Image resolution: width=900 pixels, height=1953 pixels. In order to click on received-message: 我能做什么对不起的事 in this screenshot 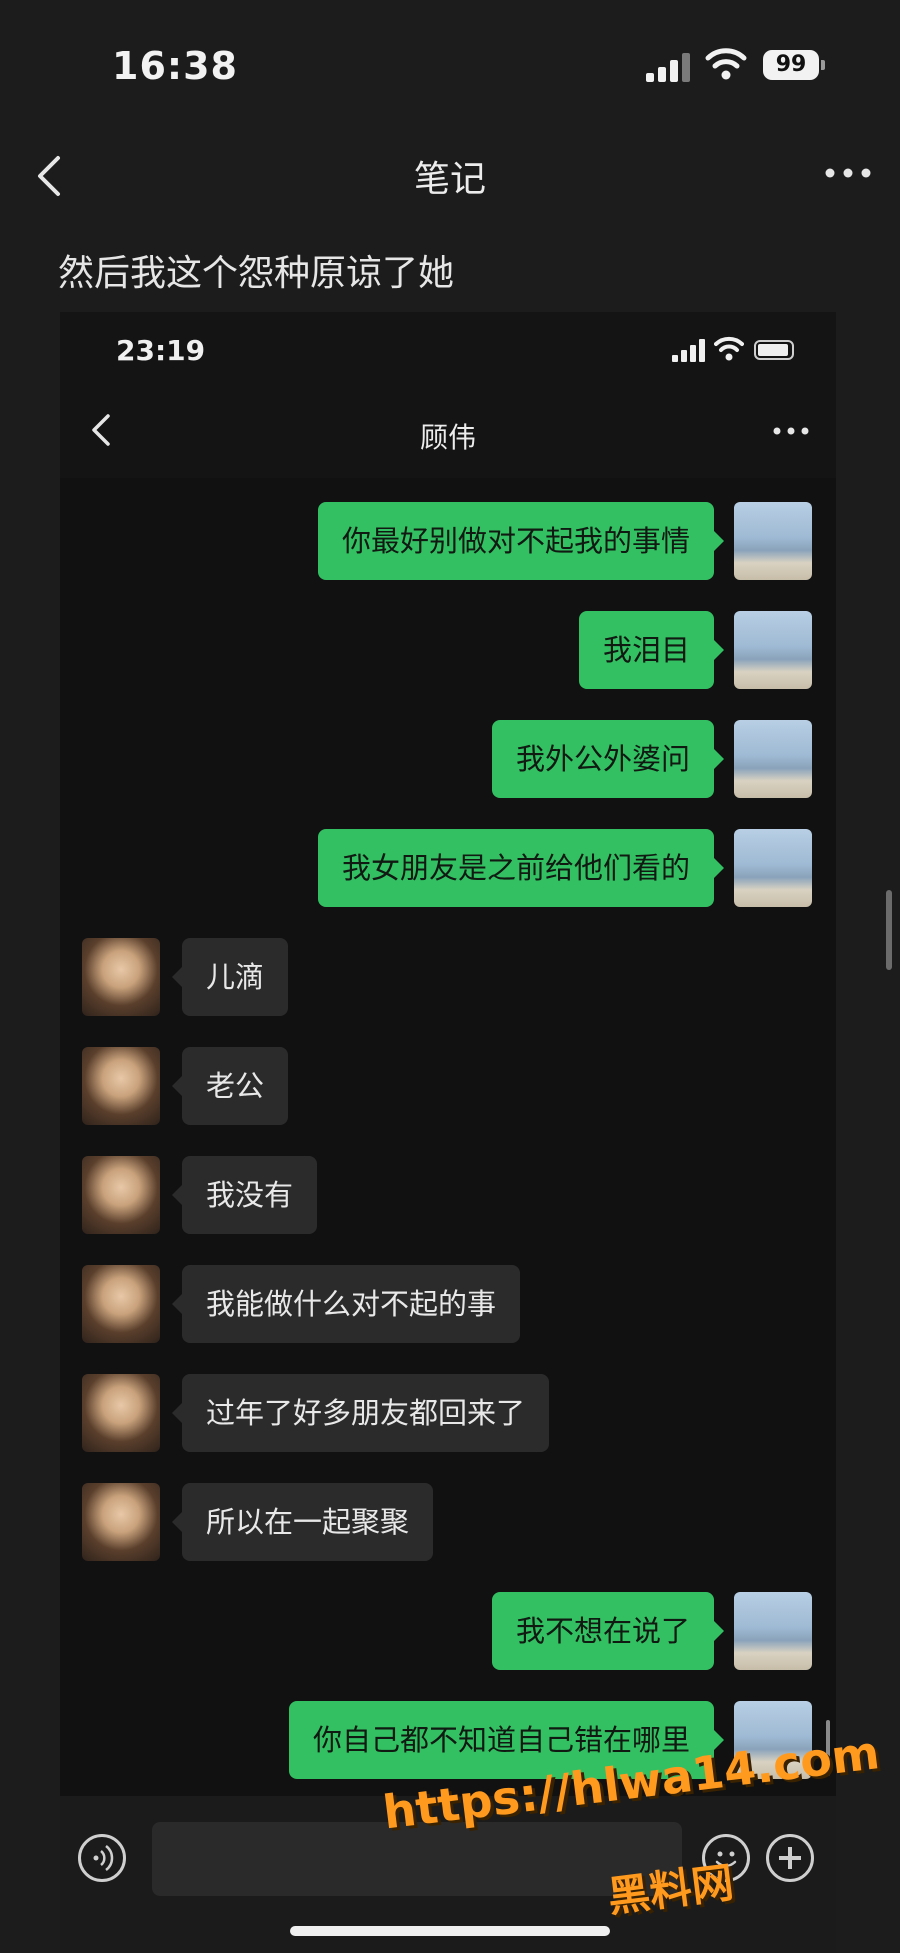, I will do `click(448, 1305)`.